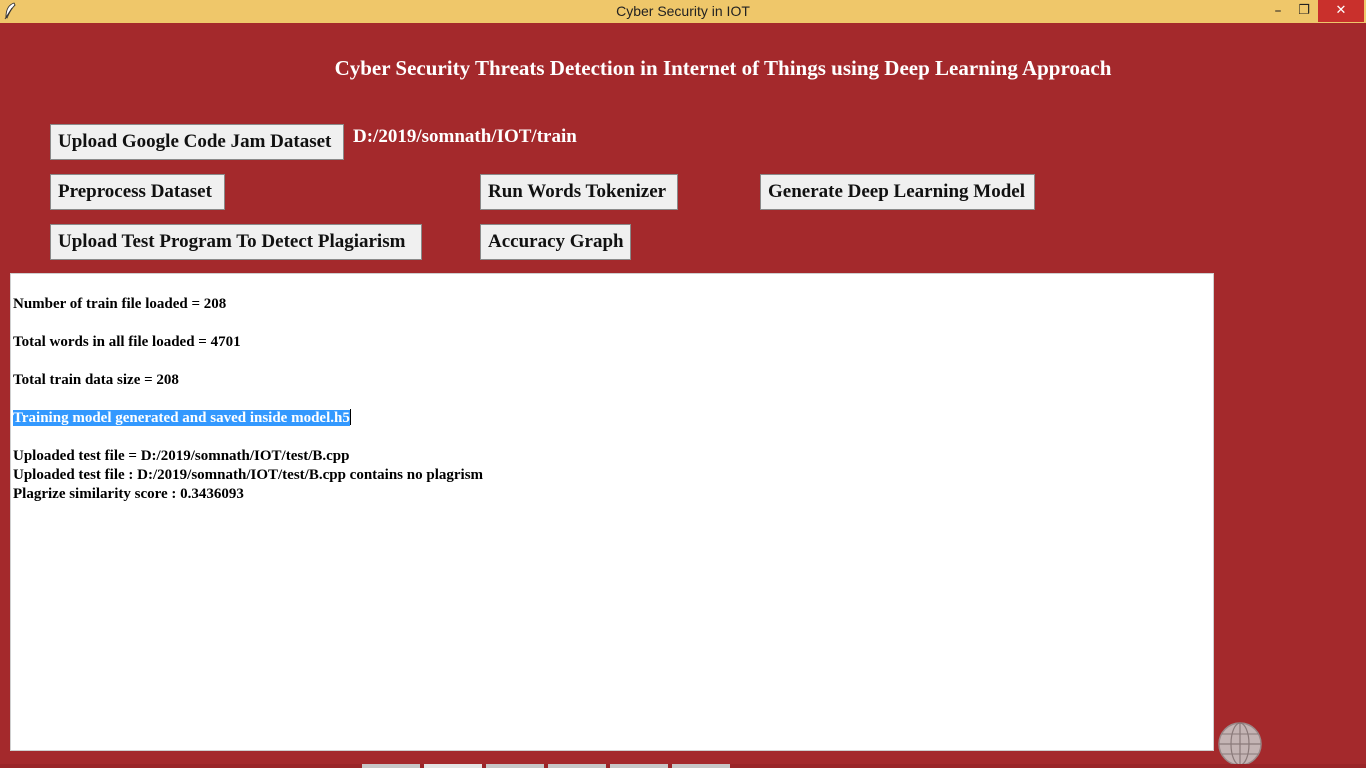 This screenshot has width=1366, height=768. Describe the element at coordinates (579, 192) in the screenshot. I see `run-words-tokenizer-button: Run Words Tokenizer` at that location.